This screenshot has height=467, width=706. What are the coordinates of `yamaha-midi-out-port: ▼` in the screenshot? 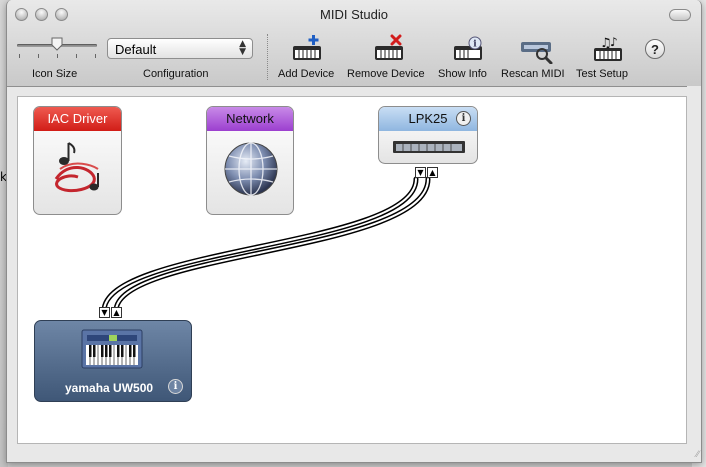 It's located at (104, 312).